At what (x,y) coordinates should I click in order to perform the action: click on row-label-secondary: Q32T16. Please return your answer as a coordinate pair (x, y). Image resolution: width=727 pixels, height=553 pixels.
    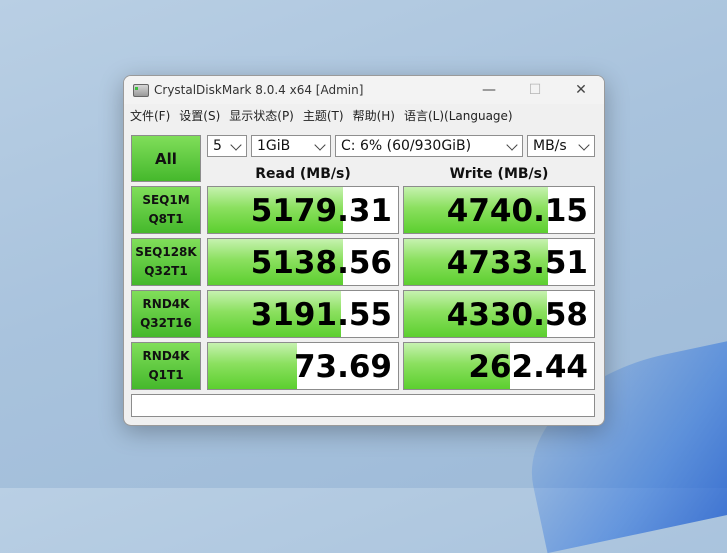
    Looking at the image, I should click on (166, 323).